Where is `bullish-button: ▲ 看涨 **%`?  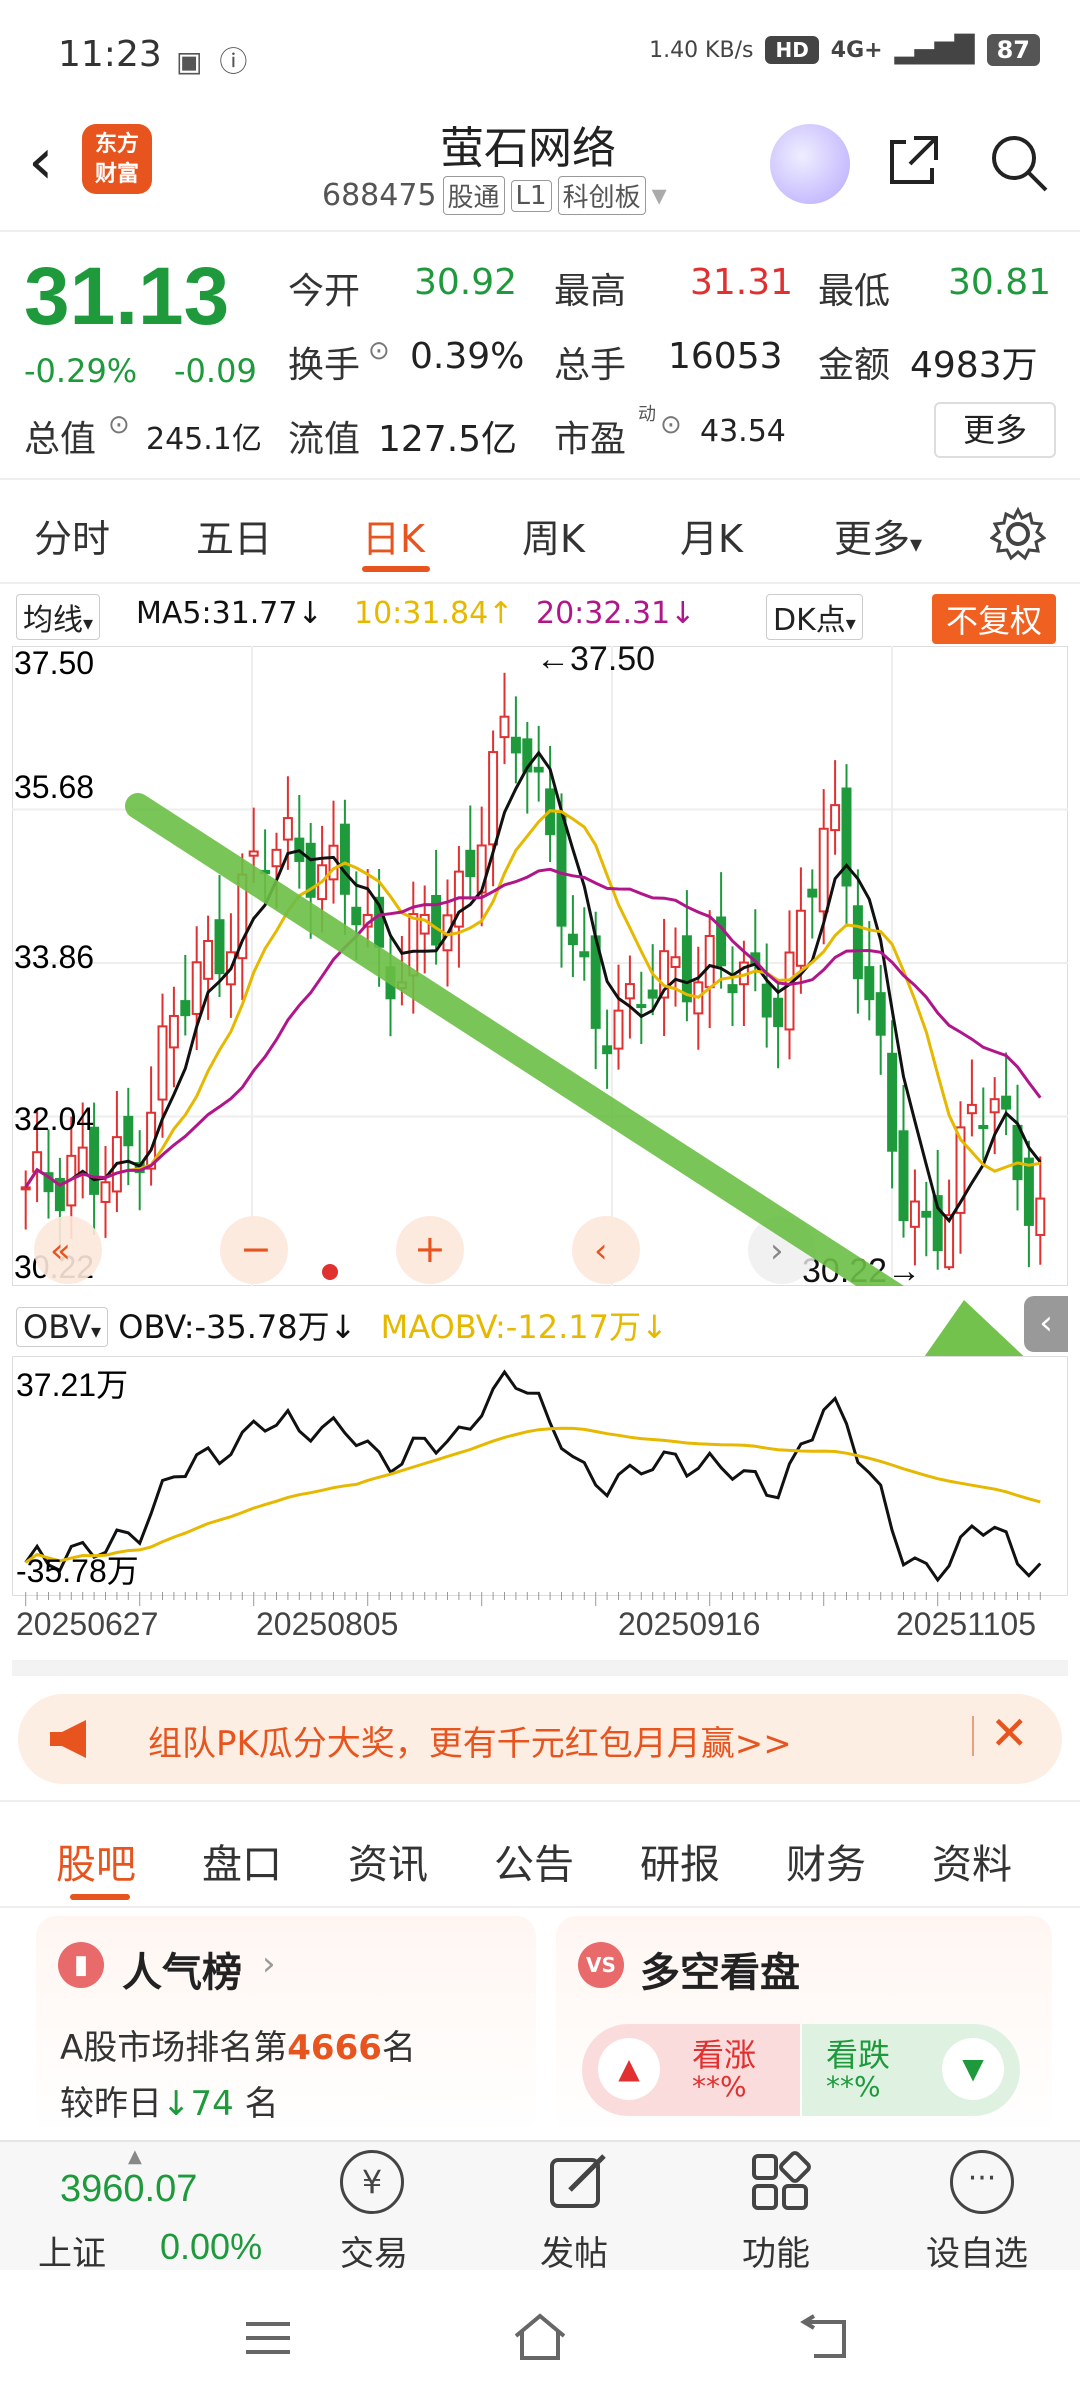
bullish-button: ▲ 看涨 **% is located at coordinates (691, 2070).